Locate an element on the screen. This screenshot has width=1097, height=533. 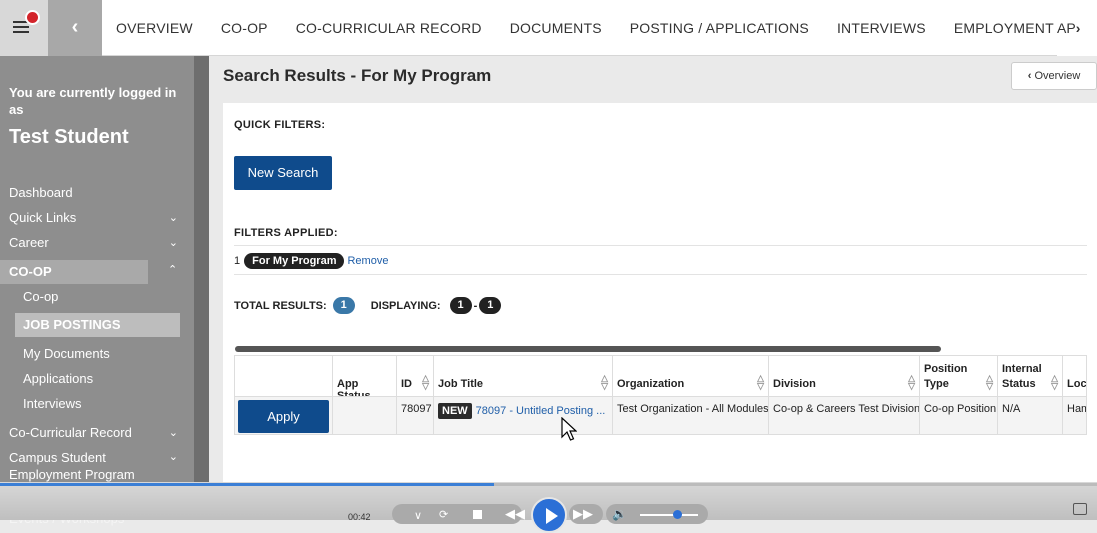
play-button is located at coordinates (549, 515).